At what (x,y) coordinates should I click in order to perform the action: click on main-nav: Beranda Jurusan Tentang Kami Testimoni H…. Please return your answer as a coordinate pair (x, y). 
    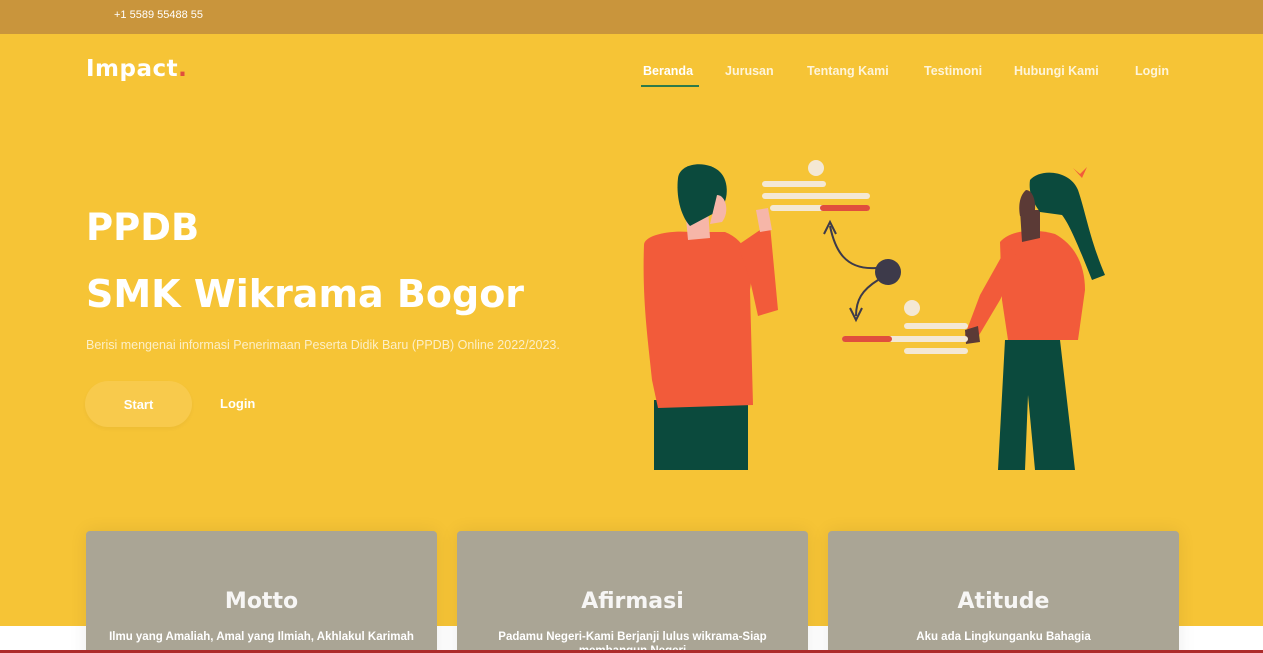
    Looking at the image, I should click on (631, 77).